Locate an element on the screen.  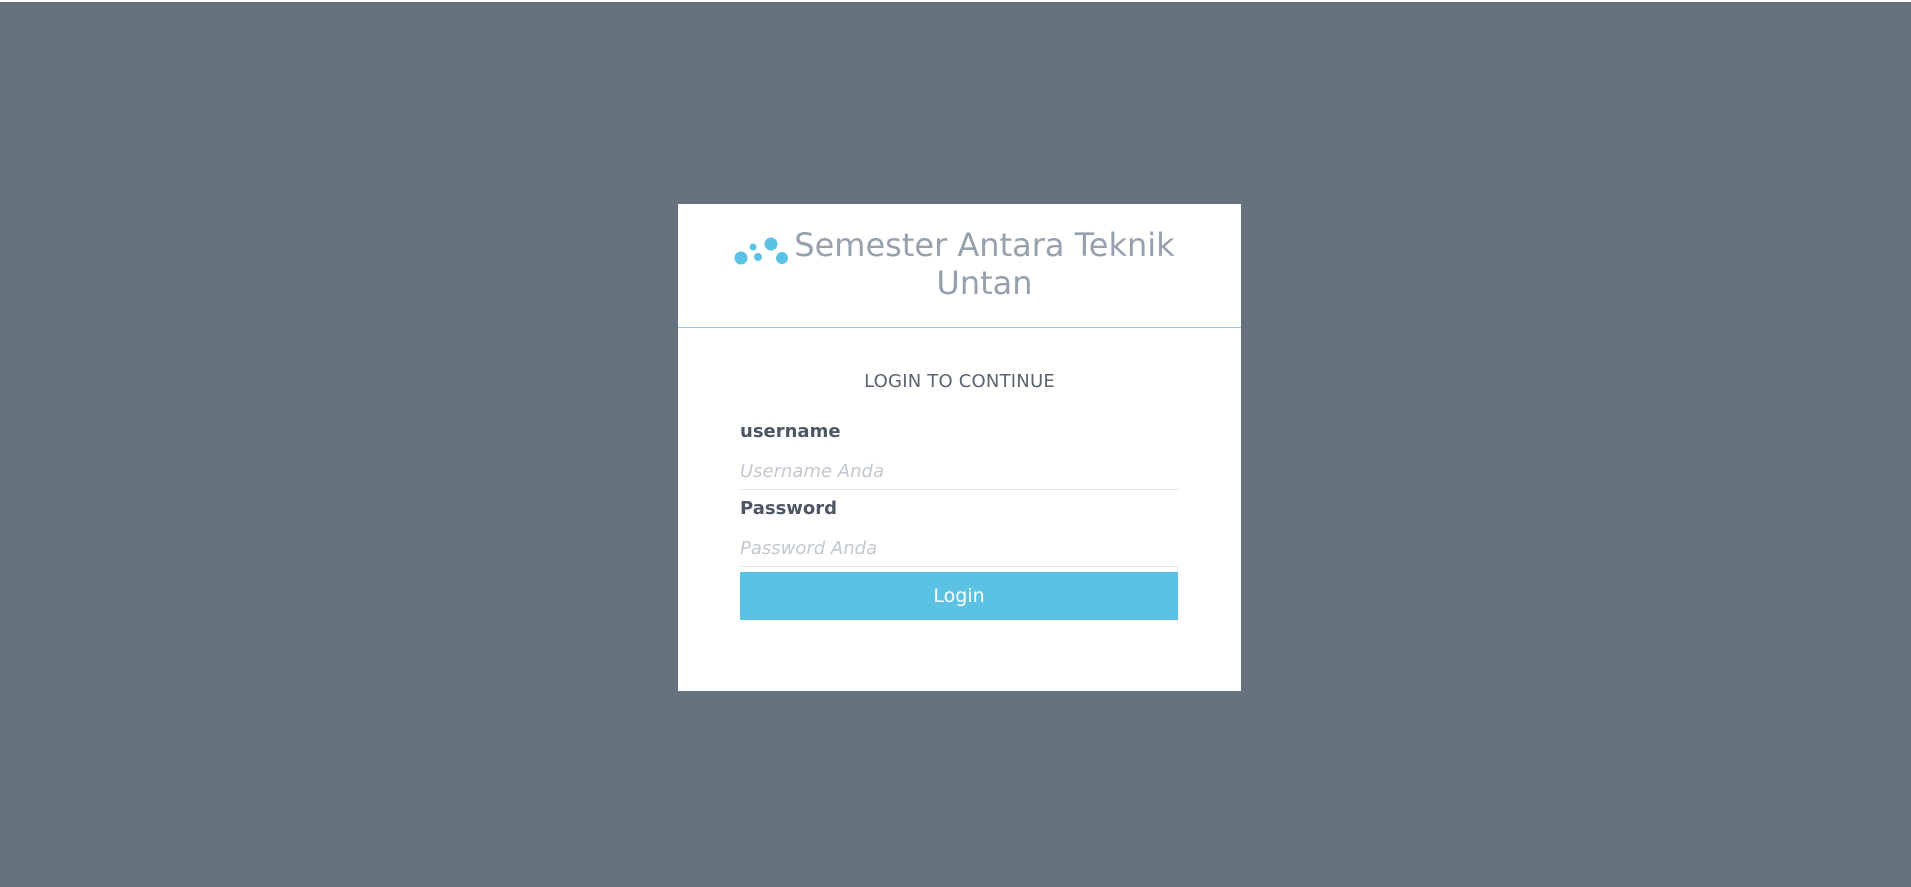
top-edge-strip is located at coordinates (955, 1).